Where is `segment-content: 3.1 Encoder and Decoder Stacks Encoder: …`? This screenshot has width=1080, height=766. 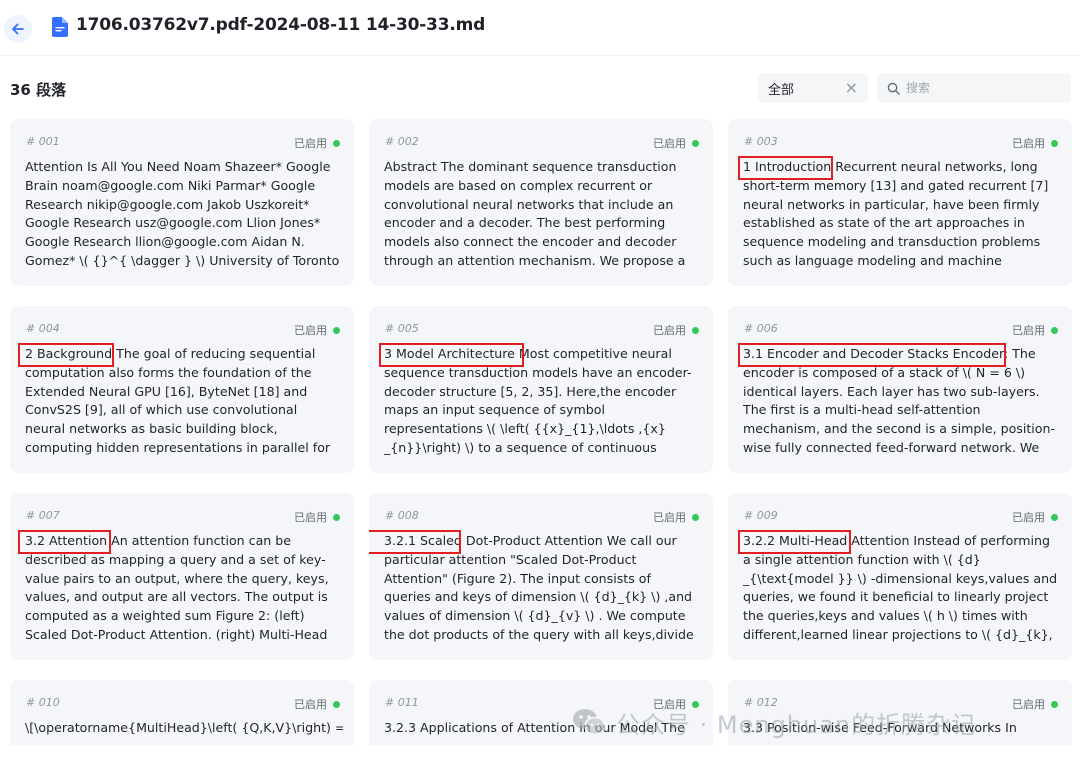 segment-content: 3.1 Encoder and Decoder Stacks Encoder: … is located at coordinates (899, 400).